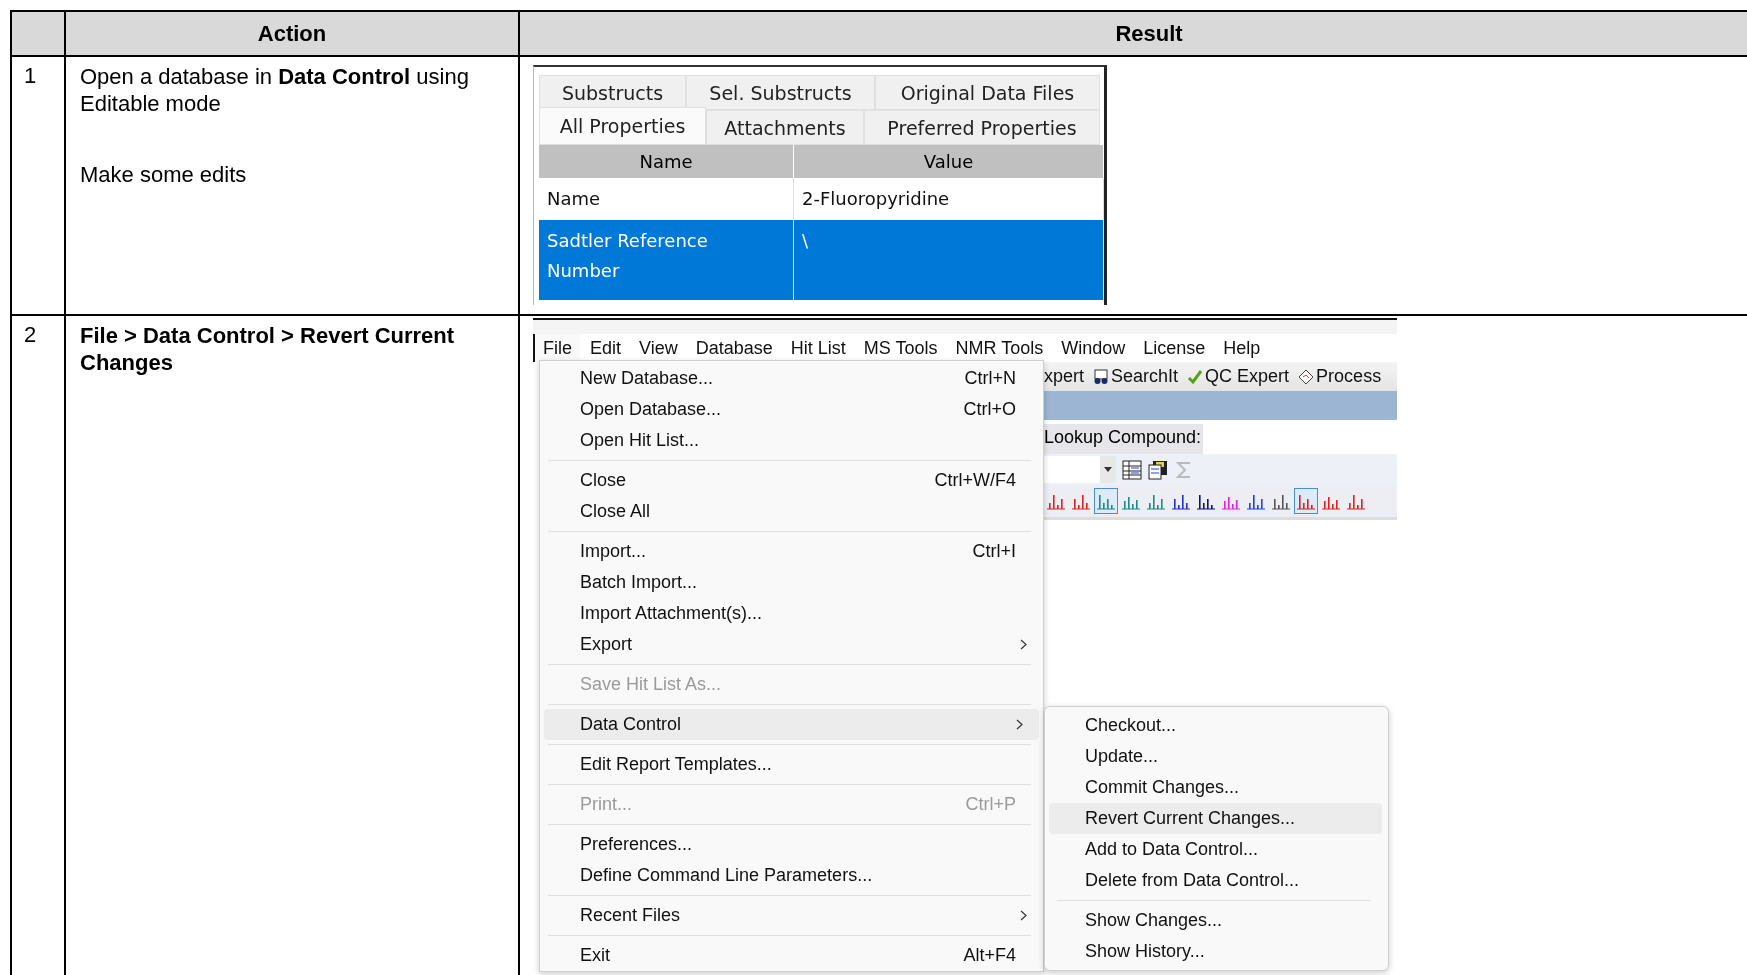 The width and height of the screenshot is (1747, 975). What do you see at coordinates (998, 348) in the screenshot?
I see `menu-bar-item: NMR Tools` at bounding box center [998, 348].